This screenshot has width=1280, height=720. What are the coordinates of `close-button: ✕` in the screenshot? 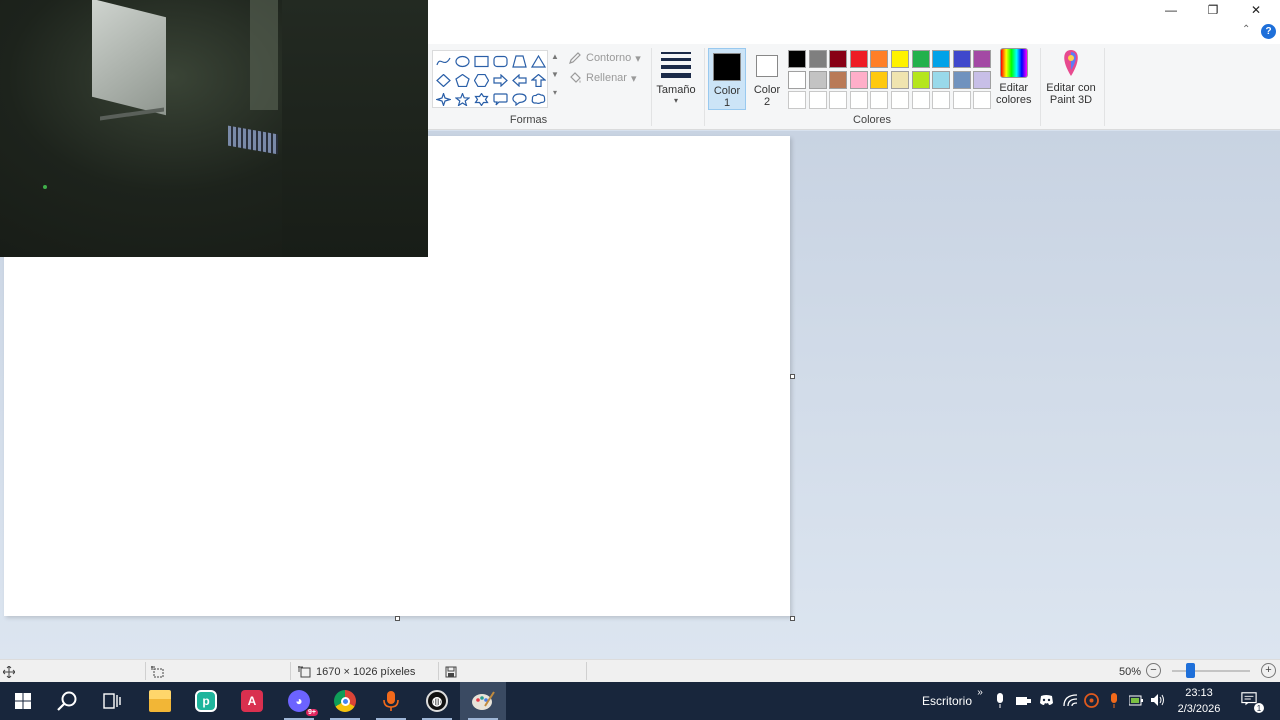 It's located at (1256, 10).